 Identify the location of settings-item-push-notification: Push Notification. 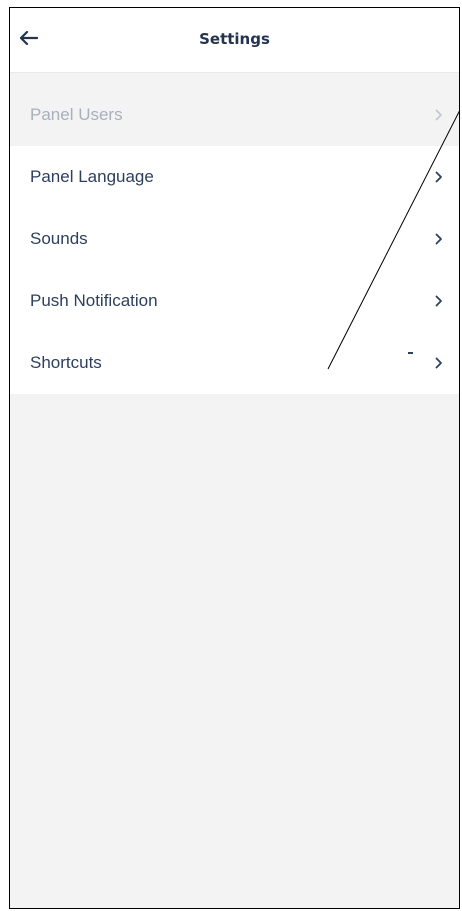
(234, 301).